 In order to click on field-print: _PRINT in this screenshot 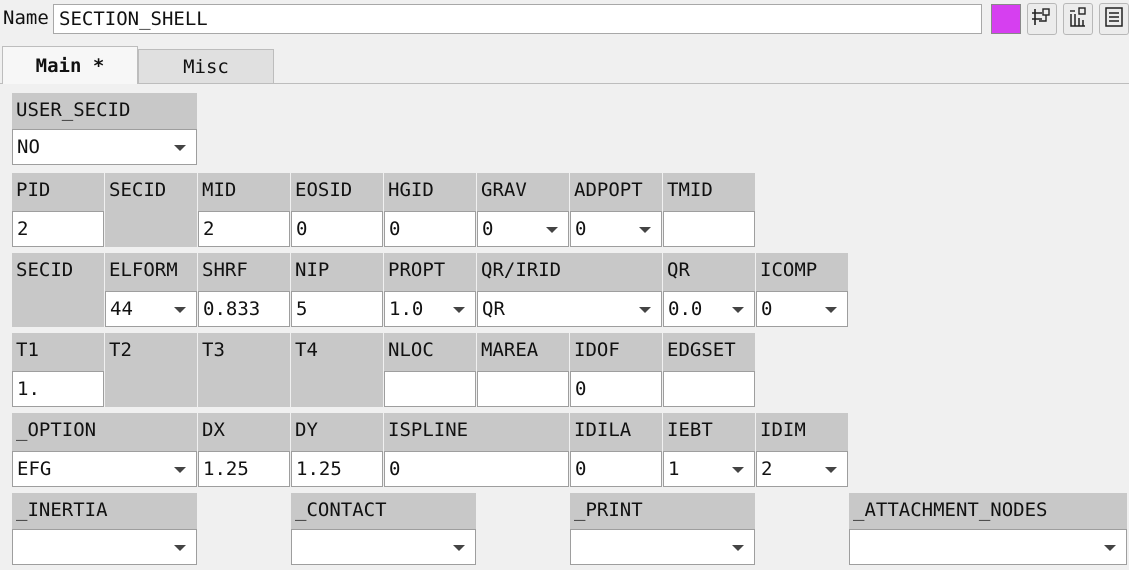, I will do `click(662, 529)`.